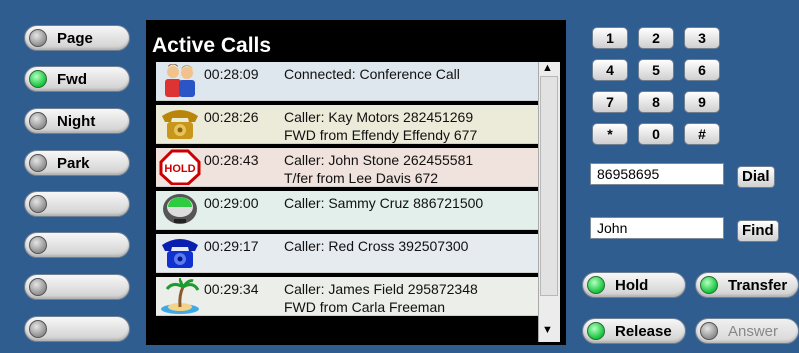 The height and width of the screenshot is (353, 799). What do you see at coordinates (758, 231) in the screenshot?
I see `find-button: Find` at bounding box center [758, 231].